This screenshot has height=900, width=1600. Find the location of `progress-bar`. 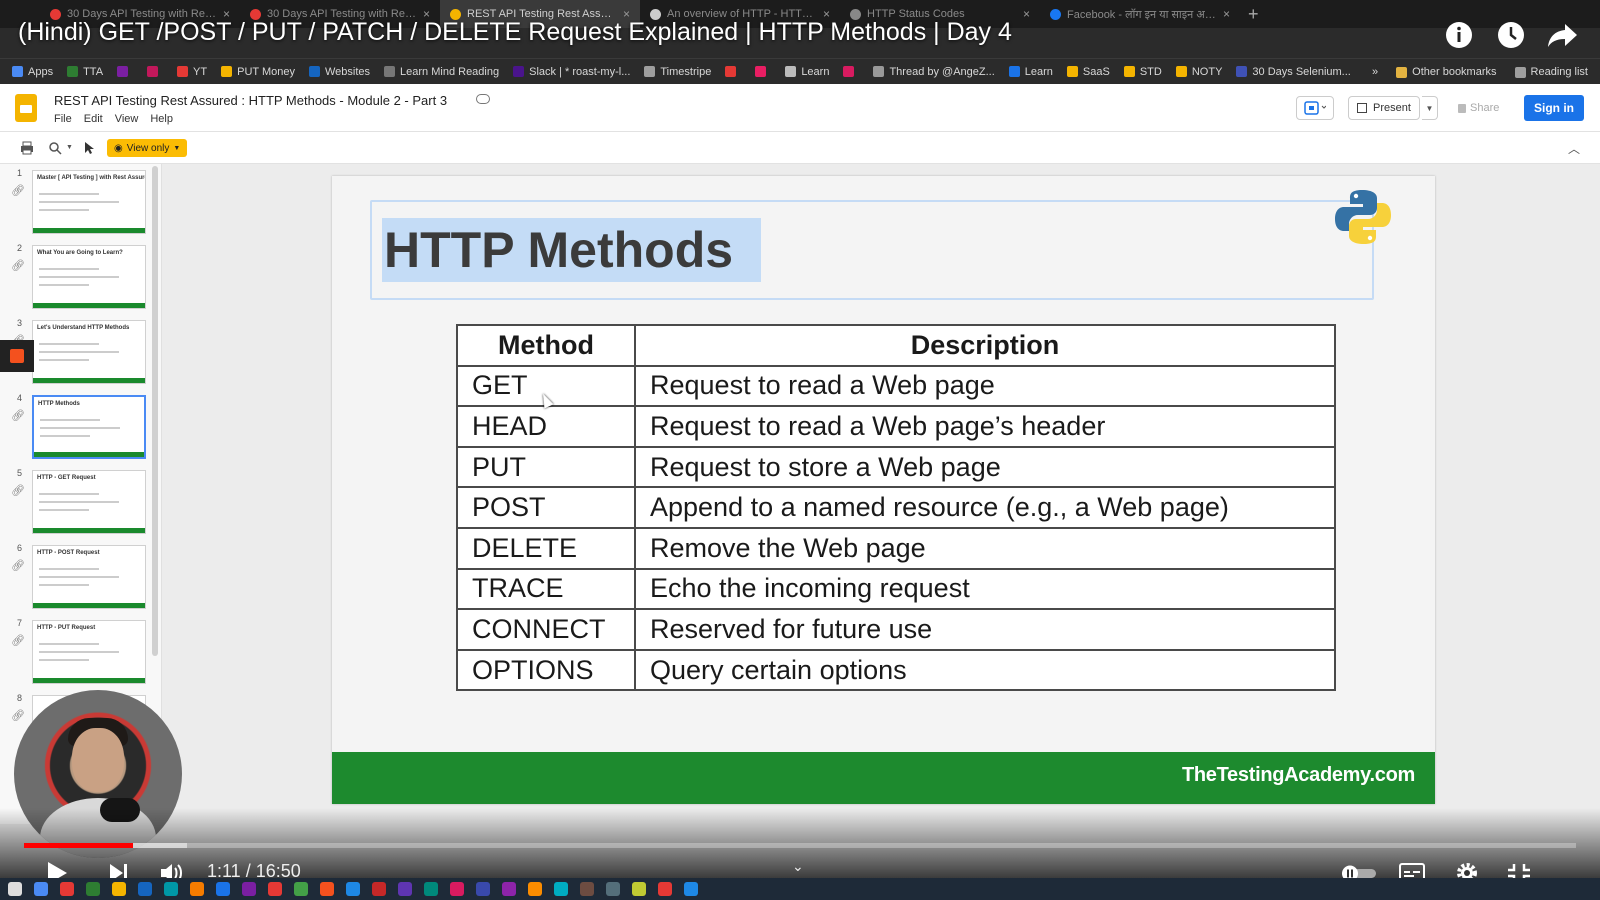

progress-bar is located at coordinates (800, 845).